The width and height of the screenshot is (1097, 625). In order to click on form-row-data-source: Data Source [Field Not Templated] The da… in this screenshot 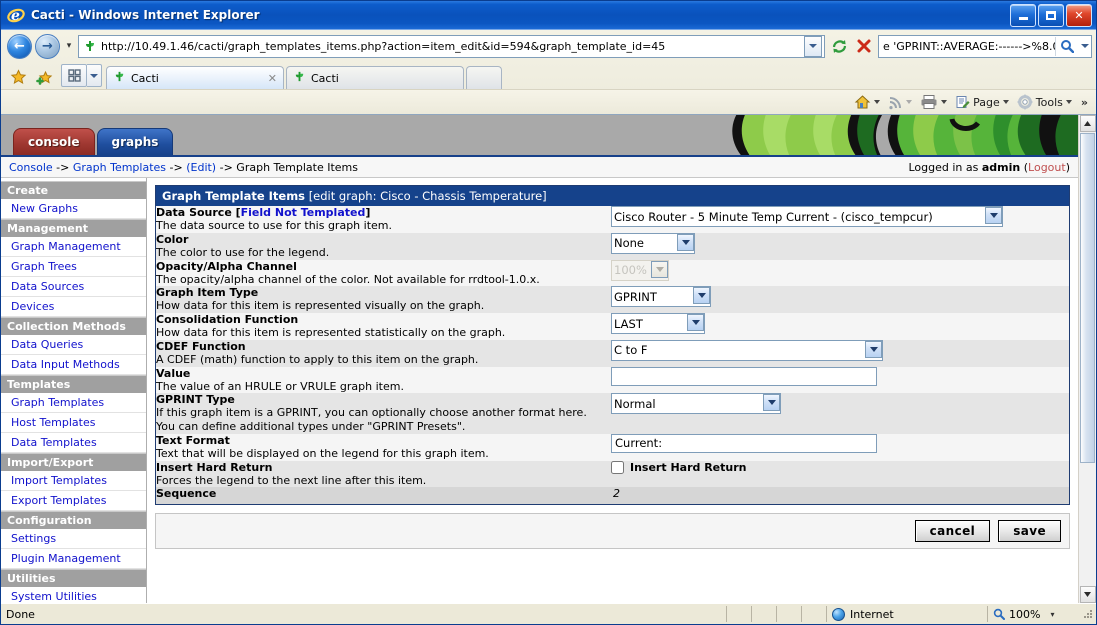, I will do `click(612, 219)`.